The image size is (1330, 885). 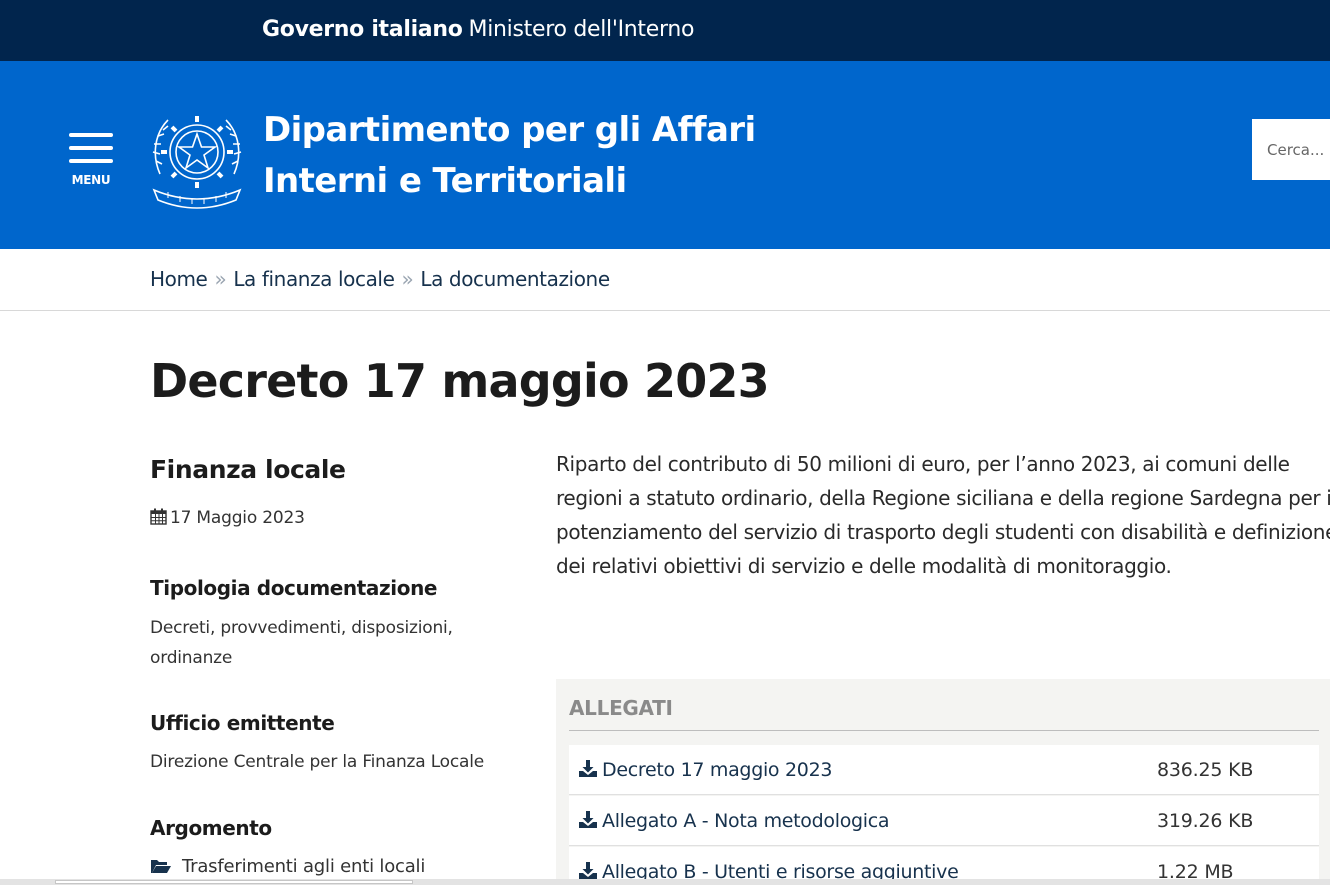 I want to click on attachment-row: Decreto 17 maggio 2023 836.25 KB, so click(x=944, y=770).